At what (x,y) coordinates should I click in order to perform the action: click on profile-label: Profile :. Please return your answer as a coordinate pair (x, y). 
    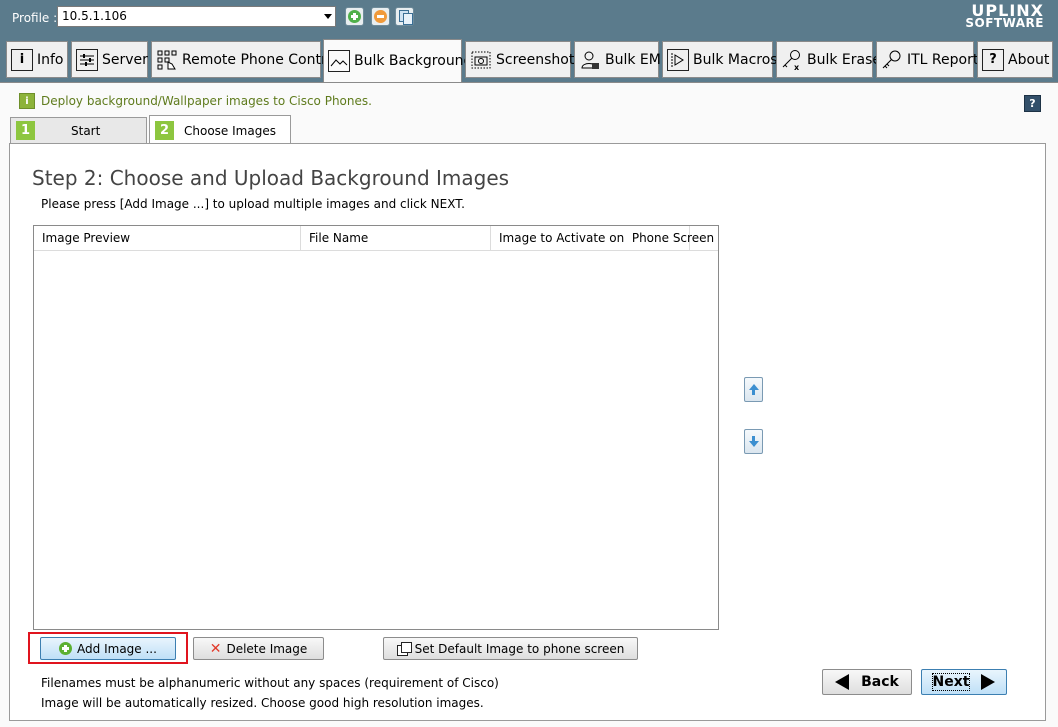
    Looking at the image, I should click on (35, 18).